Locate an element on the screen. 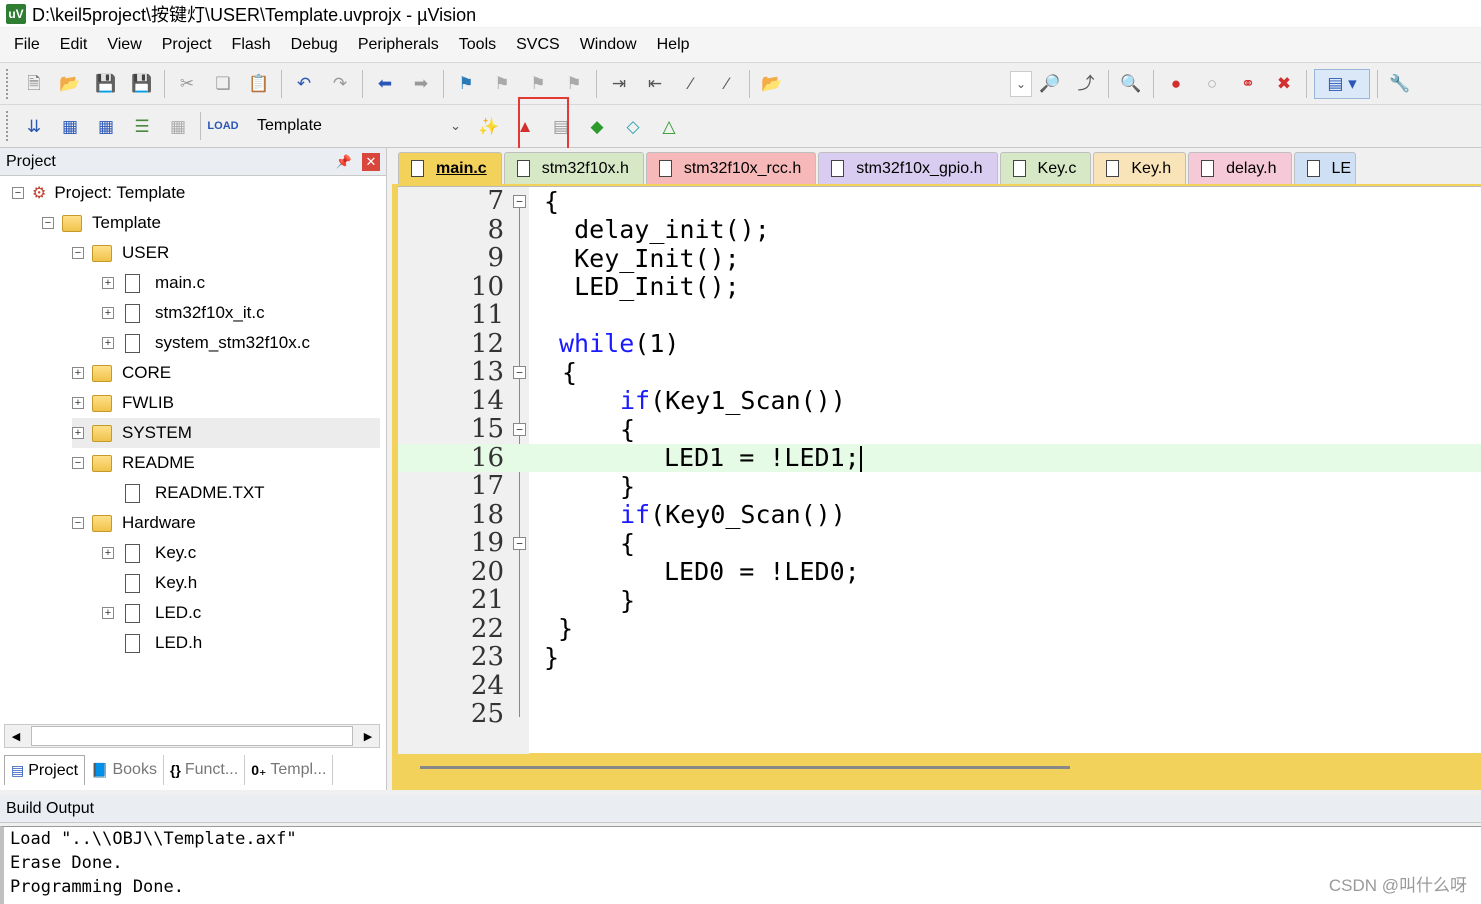 The width and height of the screenshot is (1481, 904). open-file-icon: 📂 is located at coordinates (70, 84).